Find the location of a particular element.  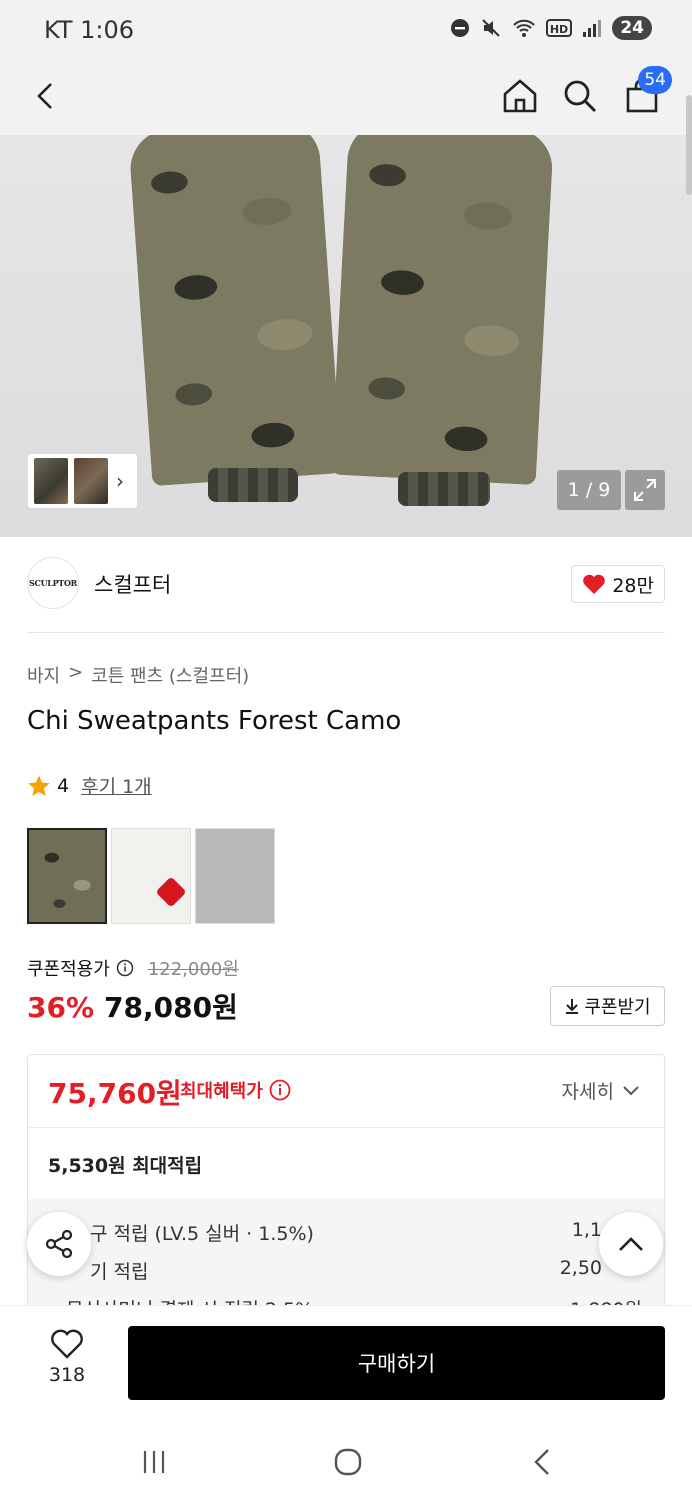

home-button is located at coordinates (520, 96).